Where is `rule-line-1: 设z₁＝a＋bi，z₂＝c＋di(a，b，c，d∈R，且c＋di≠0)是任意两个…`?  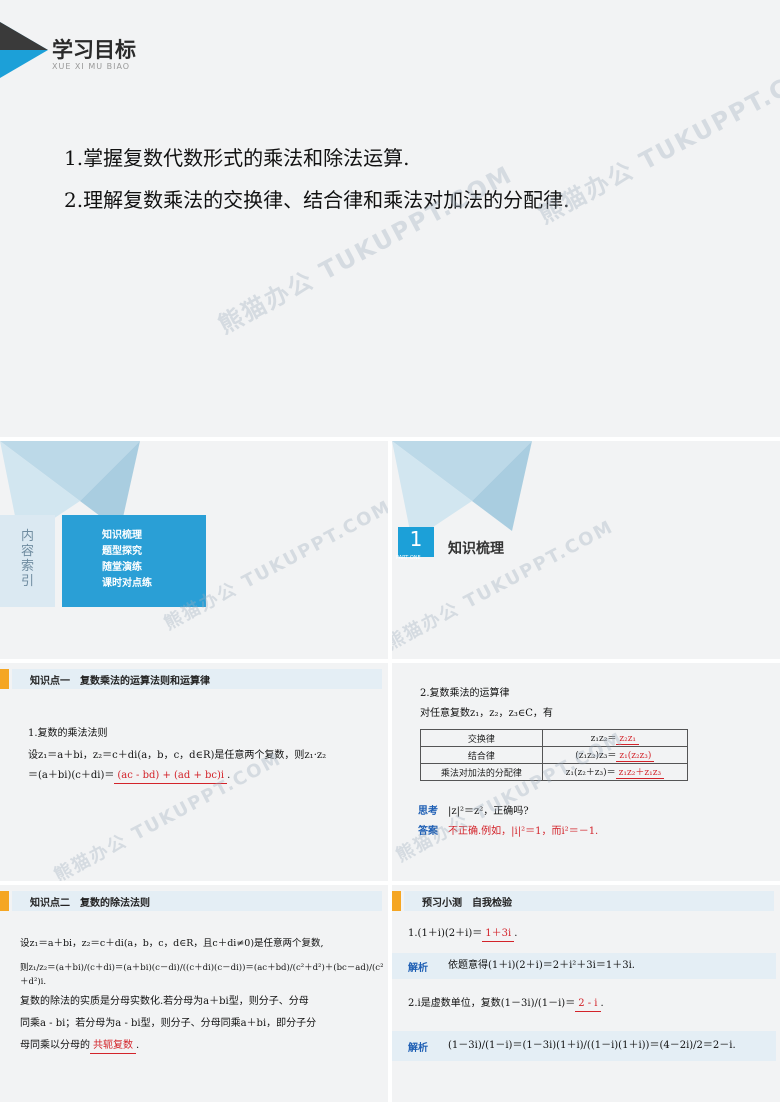
rule-line-1: 设z₁＝a＋bi，z₂＝c＋di(a，b，c，d∈R，且c＋di≠0)是任意两个… is located at coordinates (172, 943).